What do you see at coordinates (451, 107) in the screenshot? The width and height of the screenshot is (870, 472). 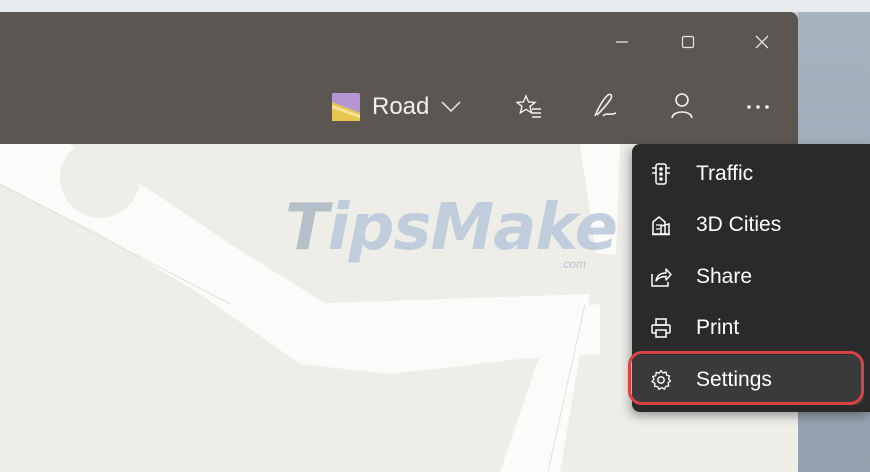 I see `chevron-down-icon` at bounding box center [451, 107].